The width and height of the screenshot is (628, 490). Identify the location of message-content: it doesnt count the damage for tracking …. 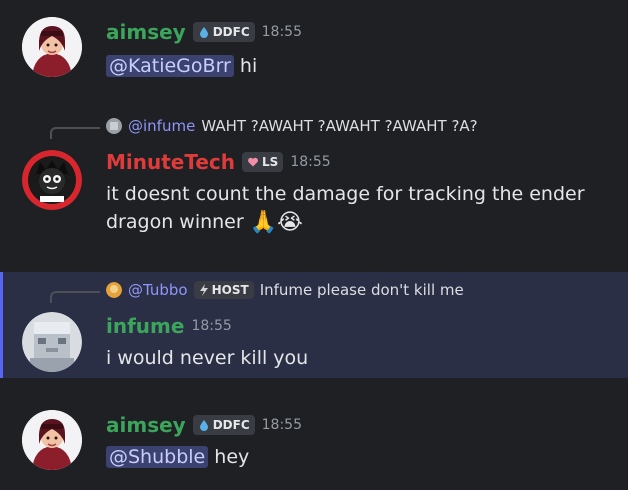
(356, 208).